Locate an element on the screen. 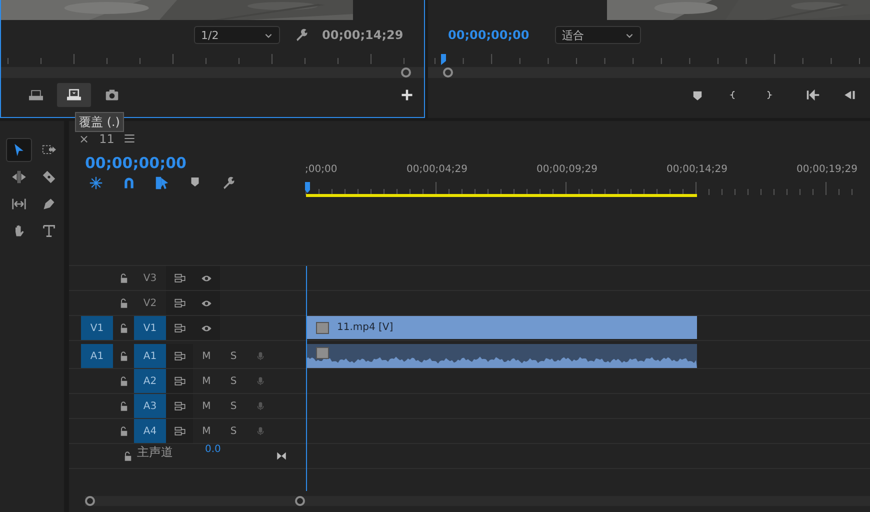 This screenshot has width=870, height=512. insert-icon is located at coordinates (36, 95).